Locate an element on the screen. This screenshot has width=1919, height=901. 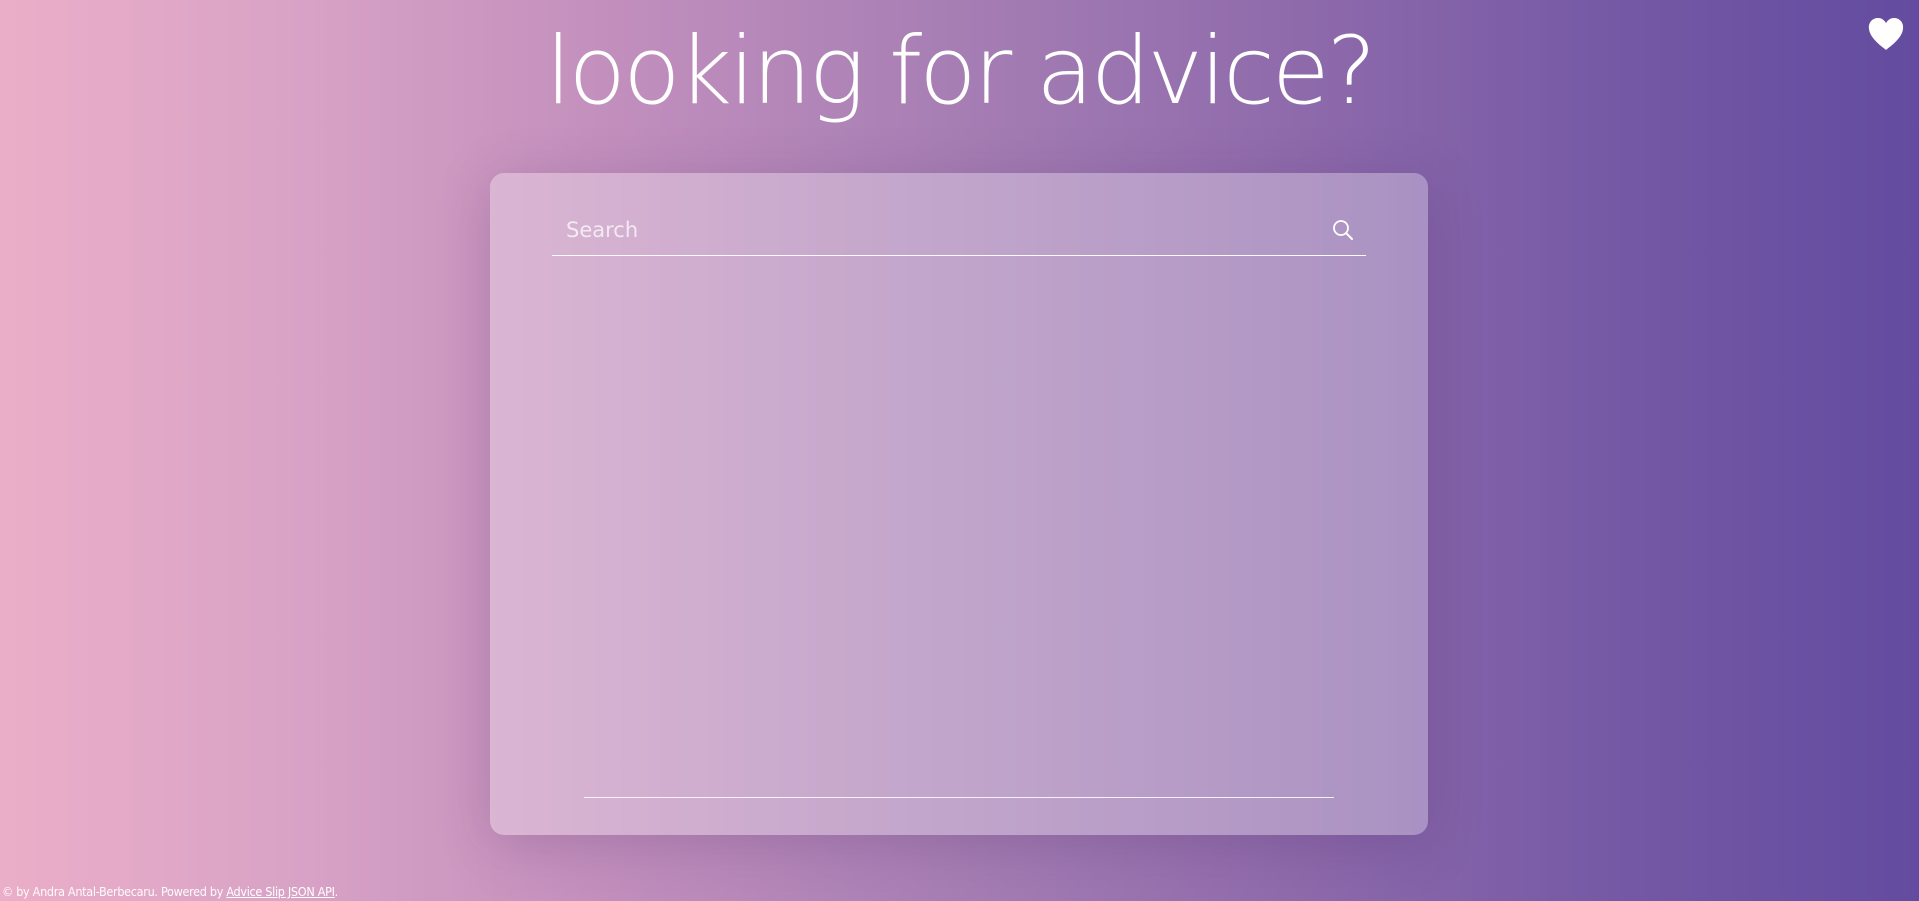
search-bar is located at coordinates (959, 231).